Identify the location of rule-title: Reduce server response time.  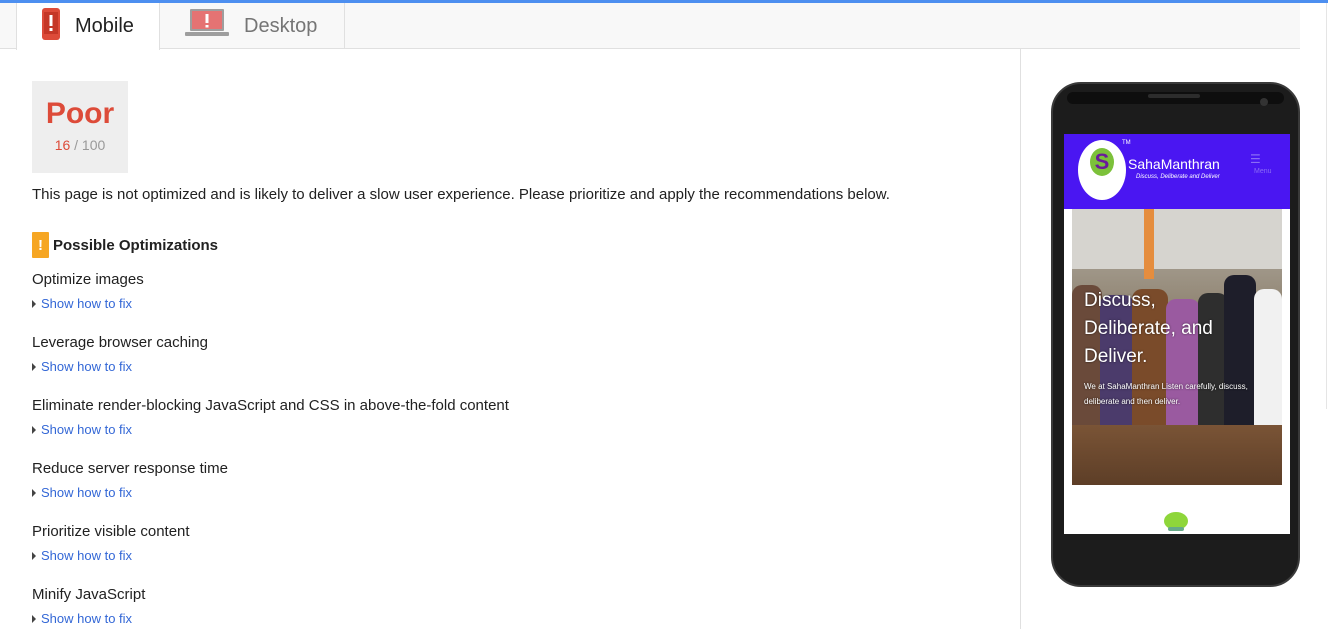
(130, 468).